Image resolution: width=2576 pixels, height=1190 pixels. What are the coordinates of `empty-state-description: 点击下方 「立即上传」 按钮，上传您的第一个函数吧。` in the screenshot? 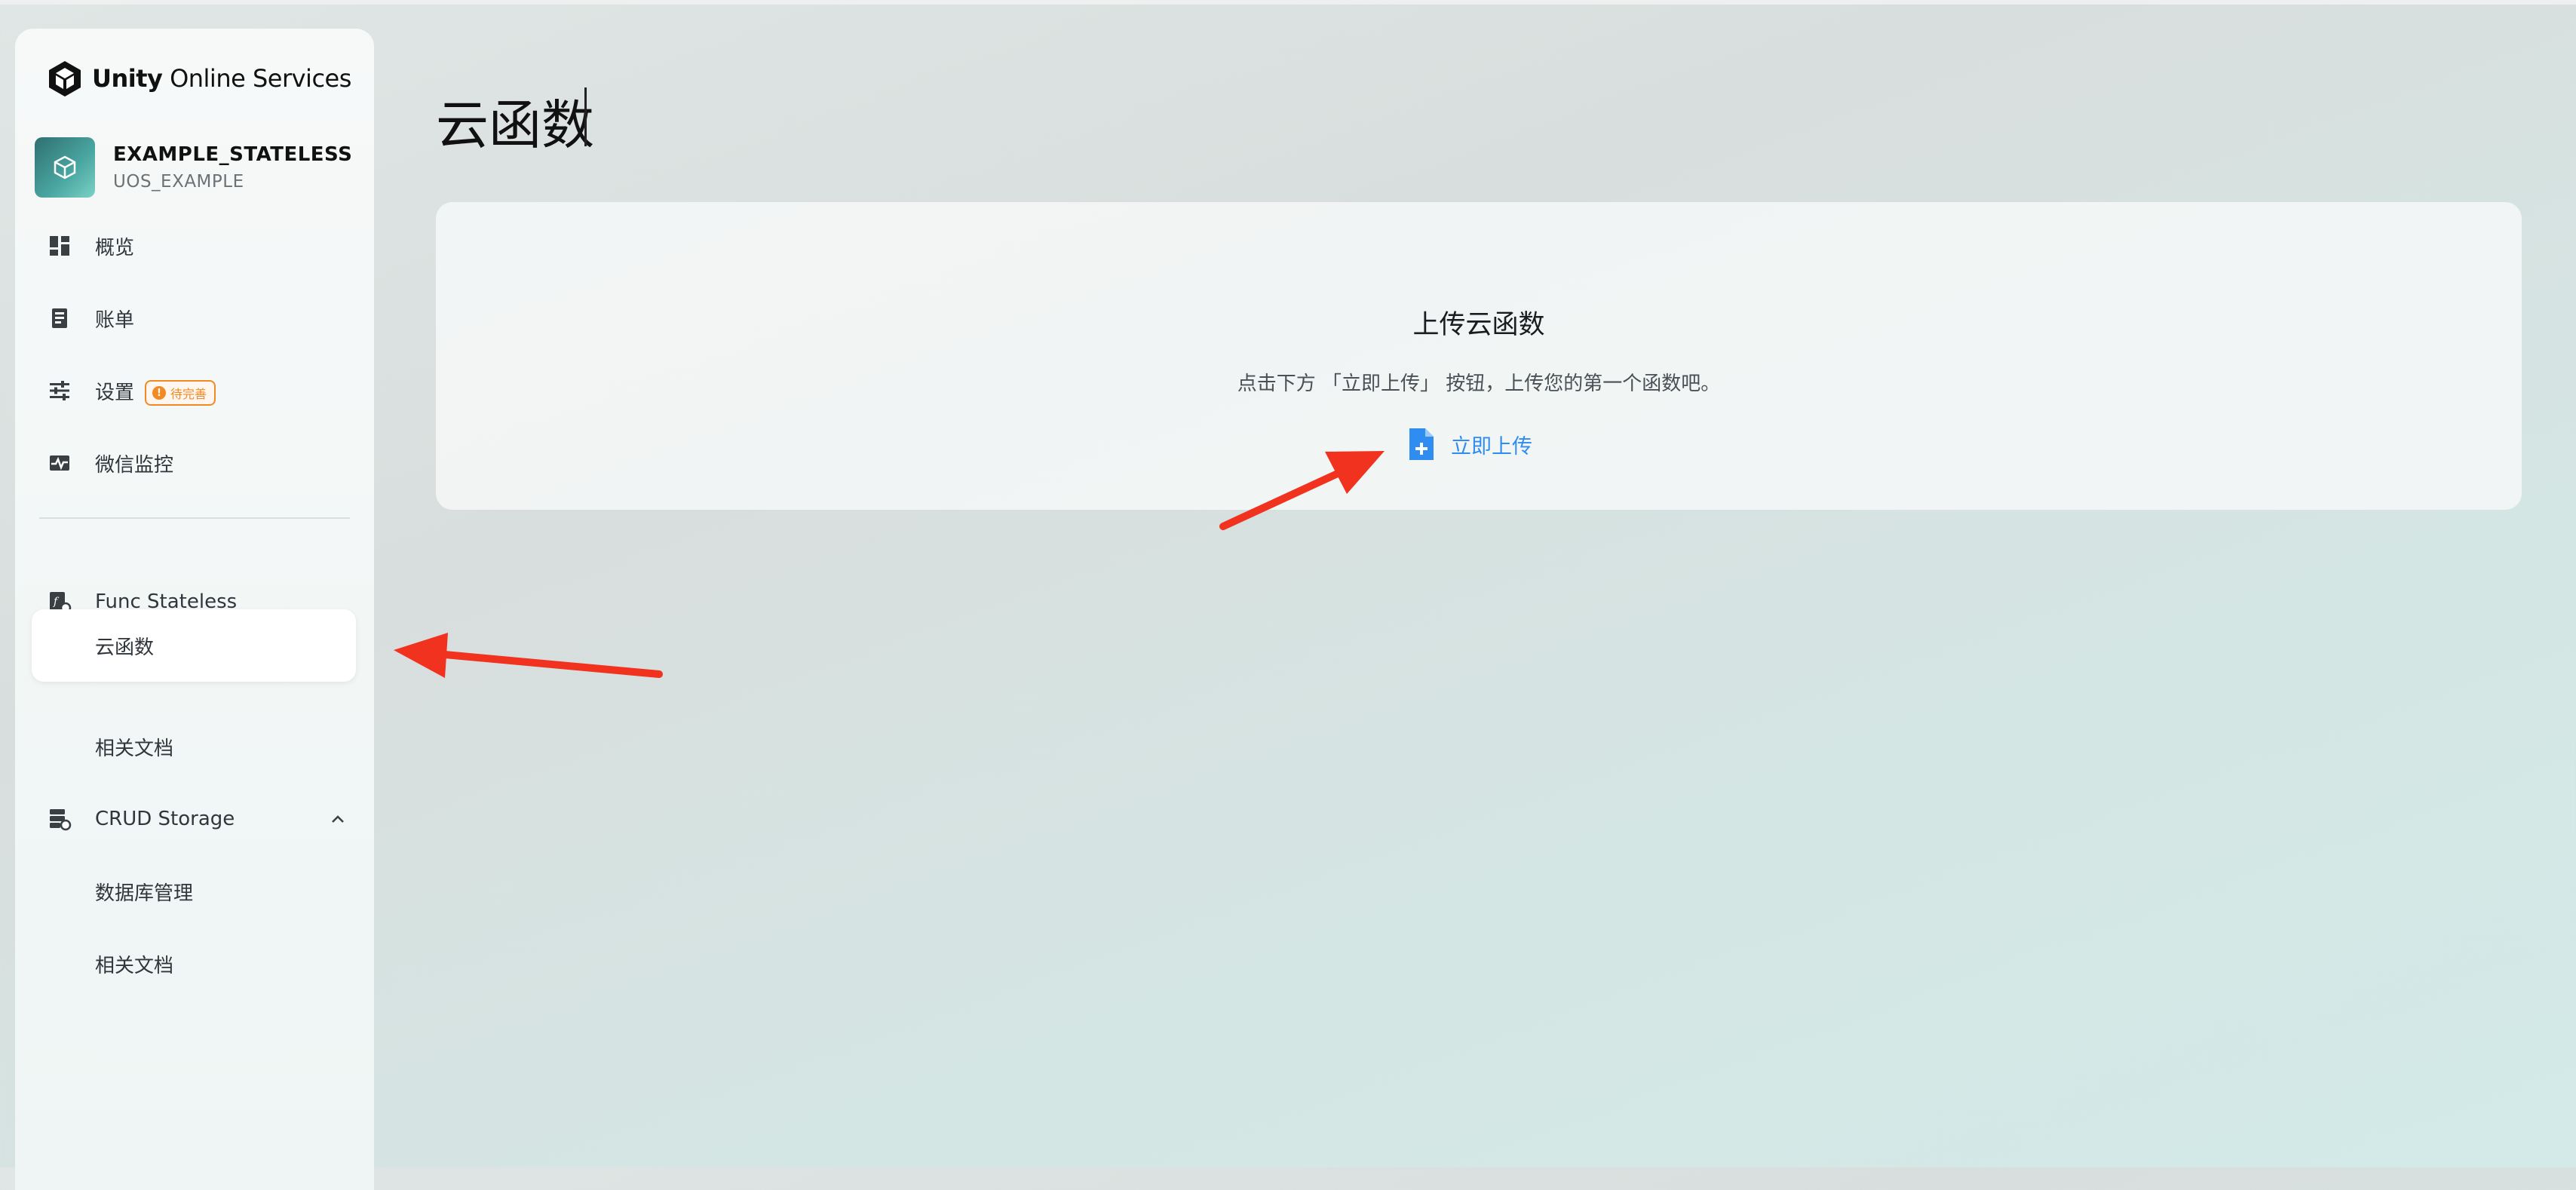 It's located at (1479, 384).